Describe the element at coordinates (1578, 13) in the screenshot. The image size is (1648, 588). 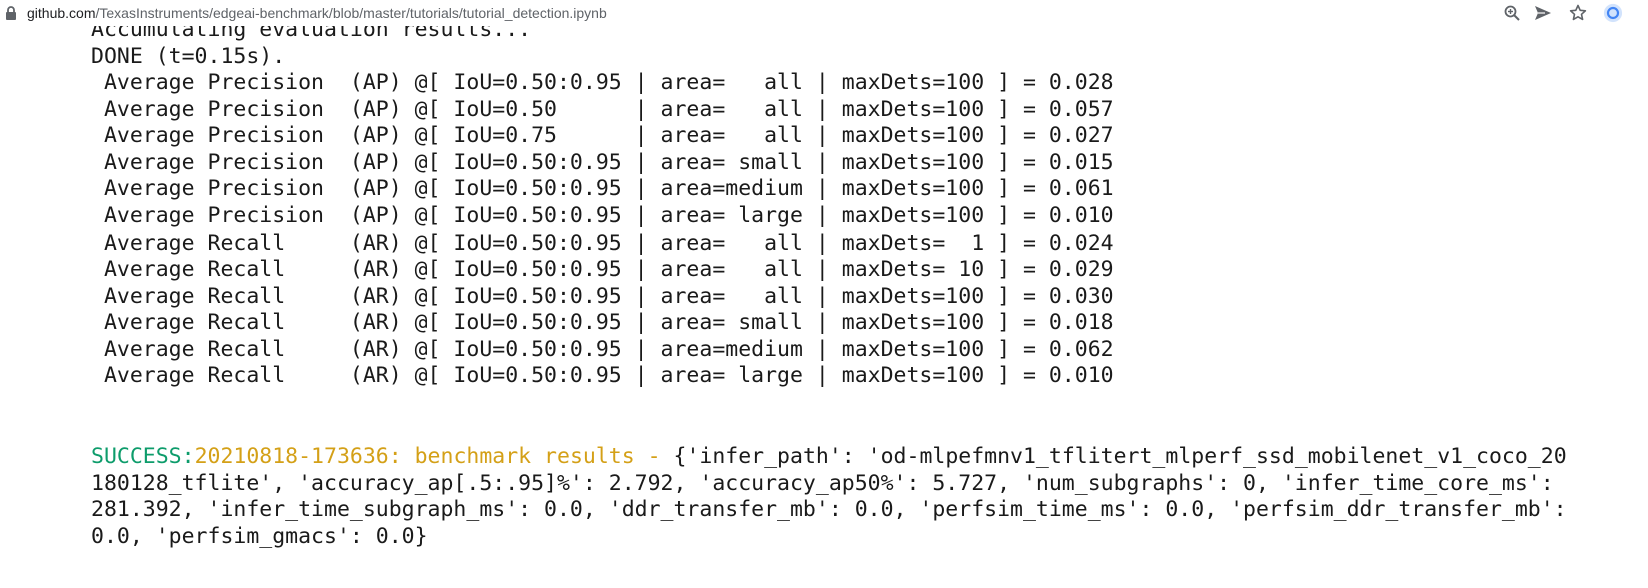
I see `star-icon` at that location.